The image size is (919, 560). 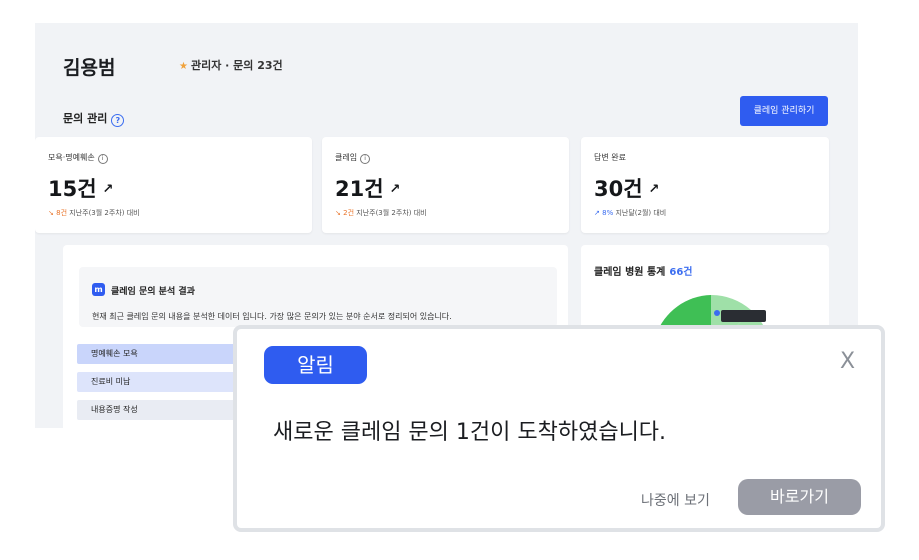 I want to click on stat-card-delta: ↘ 2건 지난주(3월 2주차) 대비, so click(x=381, y=213).